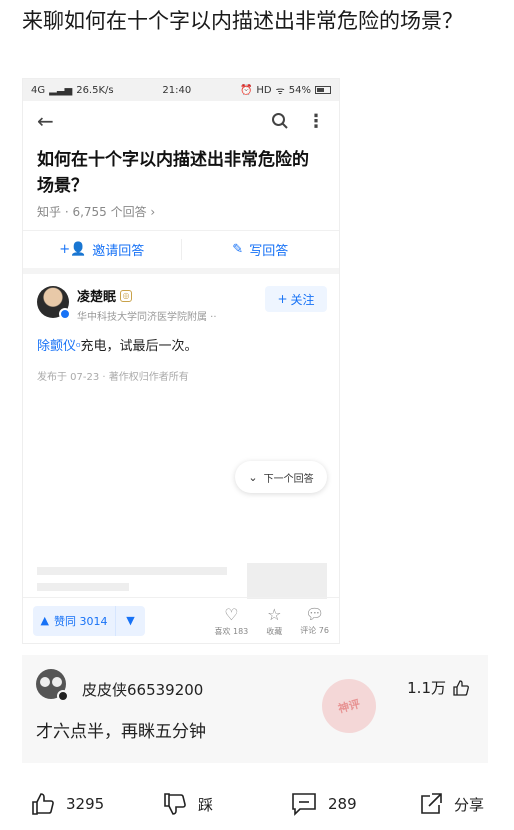 The image size is (514, 830). Describe the element at coordinates (231, 631) in the screenshot. I see `like-label: 喜欢 183` at that location.